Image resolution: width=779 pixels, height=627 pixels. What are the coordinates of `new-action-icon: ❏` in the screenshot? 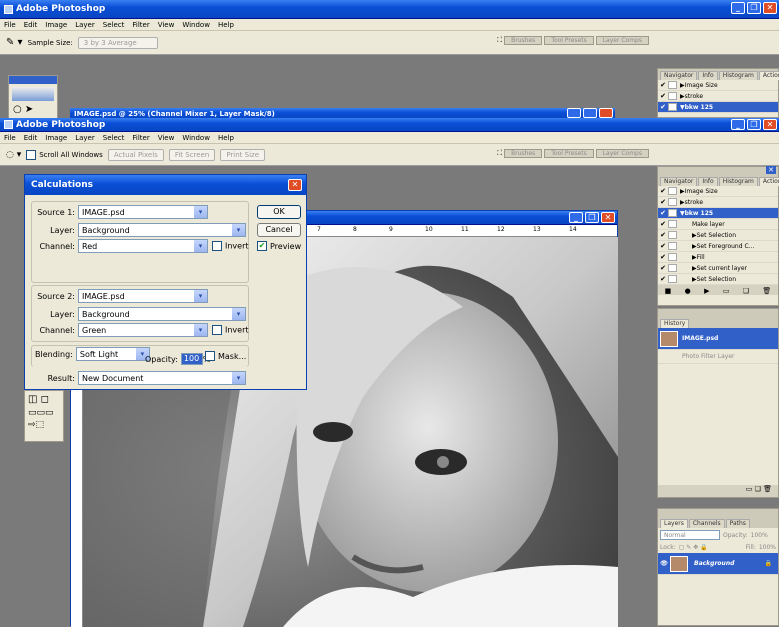 It's located at (746, 291).